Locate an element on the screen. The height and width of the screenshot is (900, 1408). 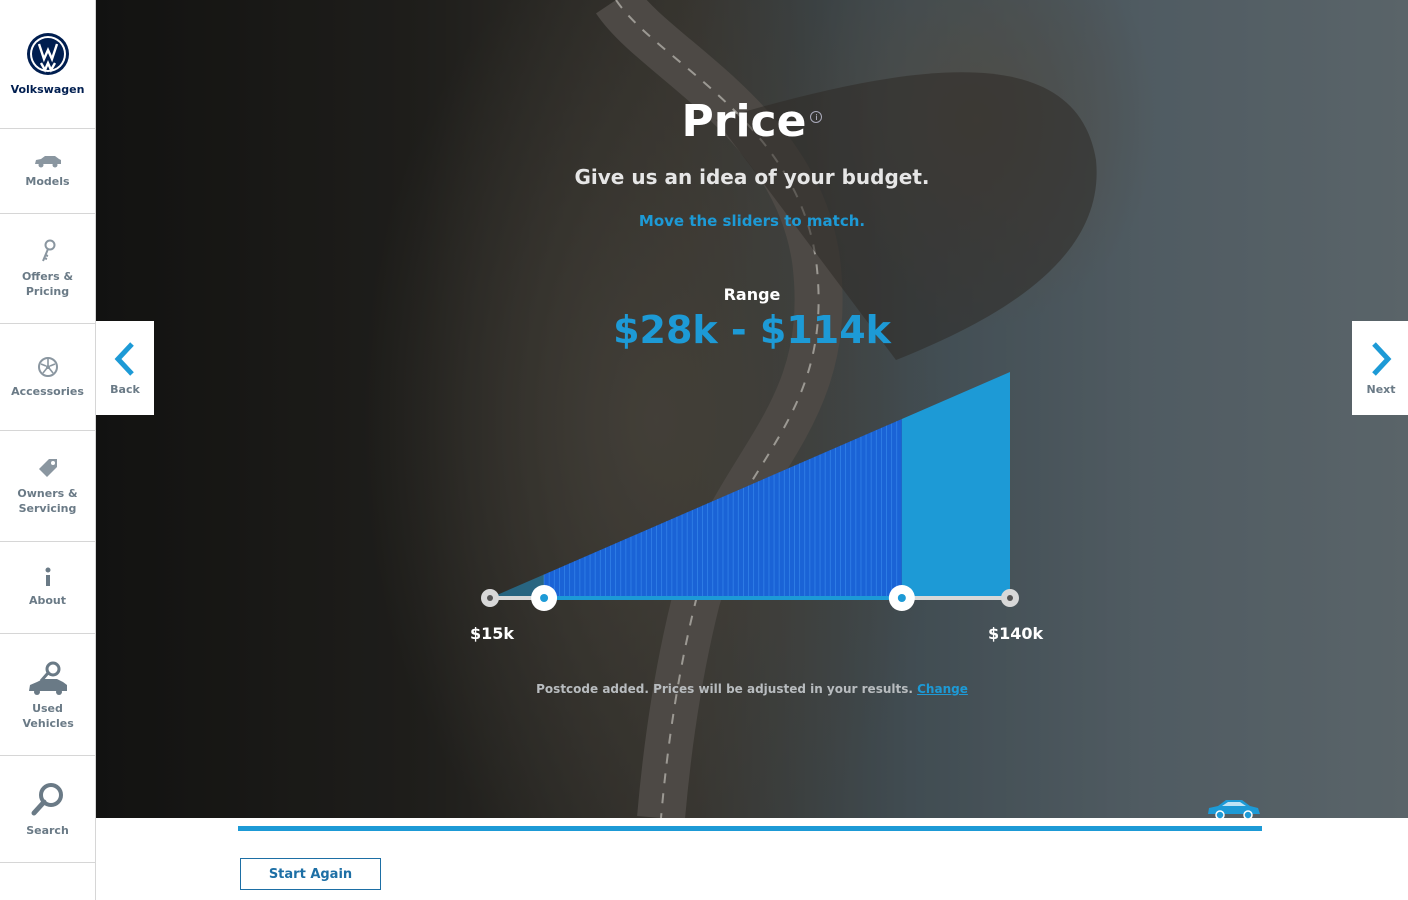
page-title: Price i is located at coordinates (752, 121).